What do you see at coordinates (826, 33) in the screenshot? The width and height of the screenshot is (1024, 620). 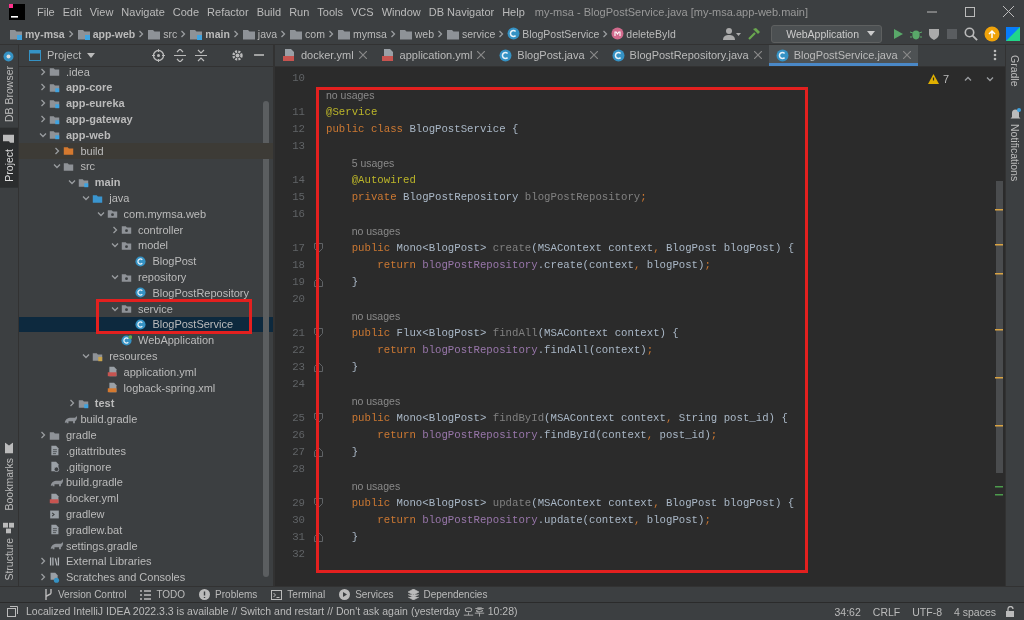 I see `run-config-dropdown: WebApplication` at bounding box center [826, 33].